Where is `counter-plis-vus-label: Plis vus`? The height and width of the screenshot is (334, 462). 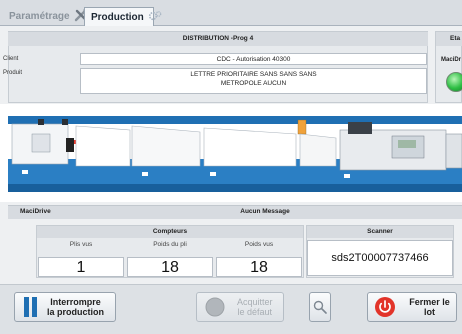 counter-plis-vus-label: Plis vus is located at coordinates (81, 244).